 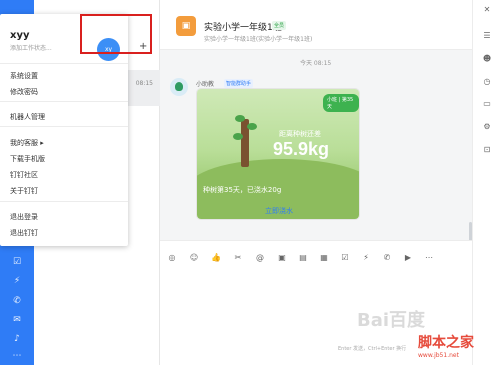 What do you see at coordinates (391, 320) in the screenshot?
I see `baidu-watermark: Bai百度` at bounding box center [391, 320].